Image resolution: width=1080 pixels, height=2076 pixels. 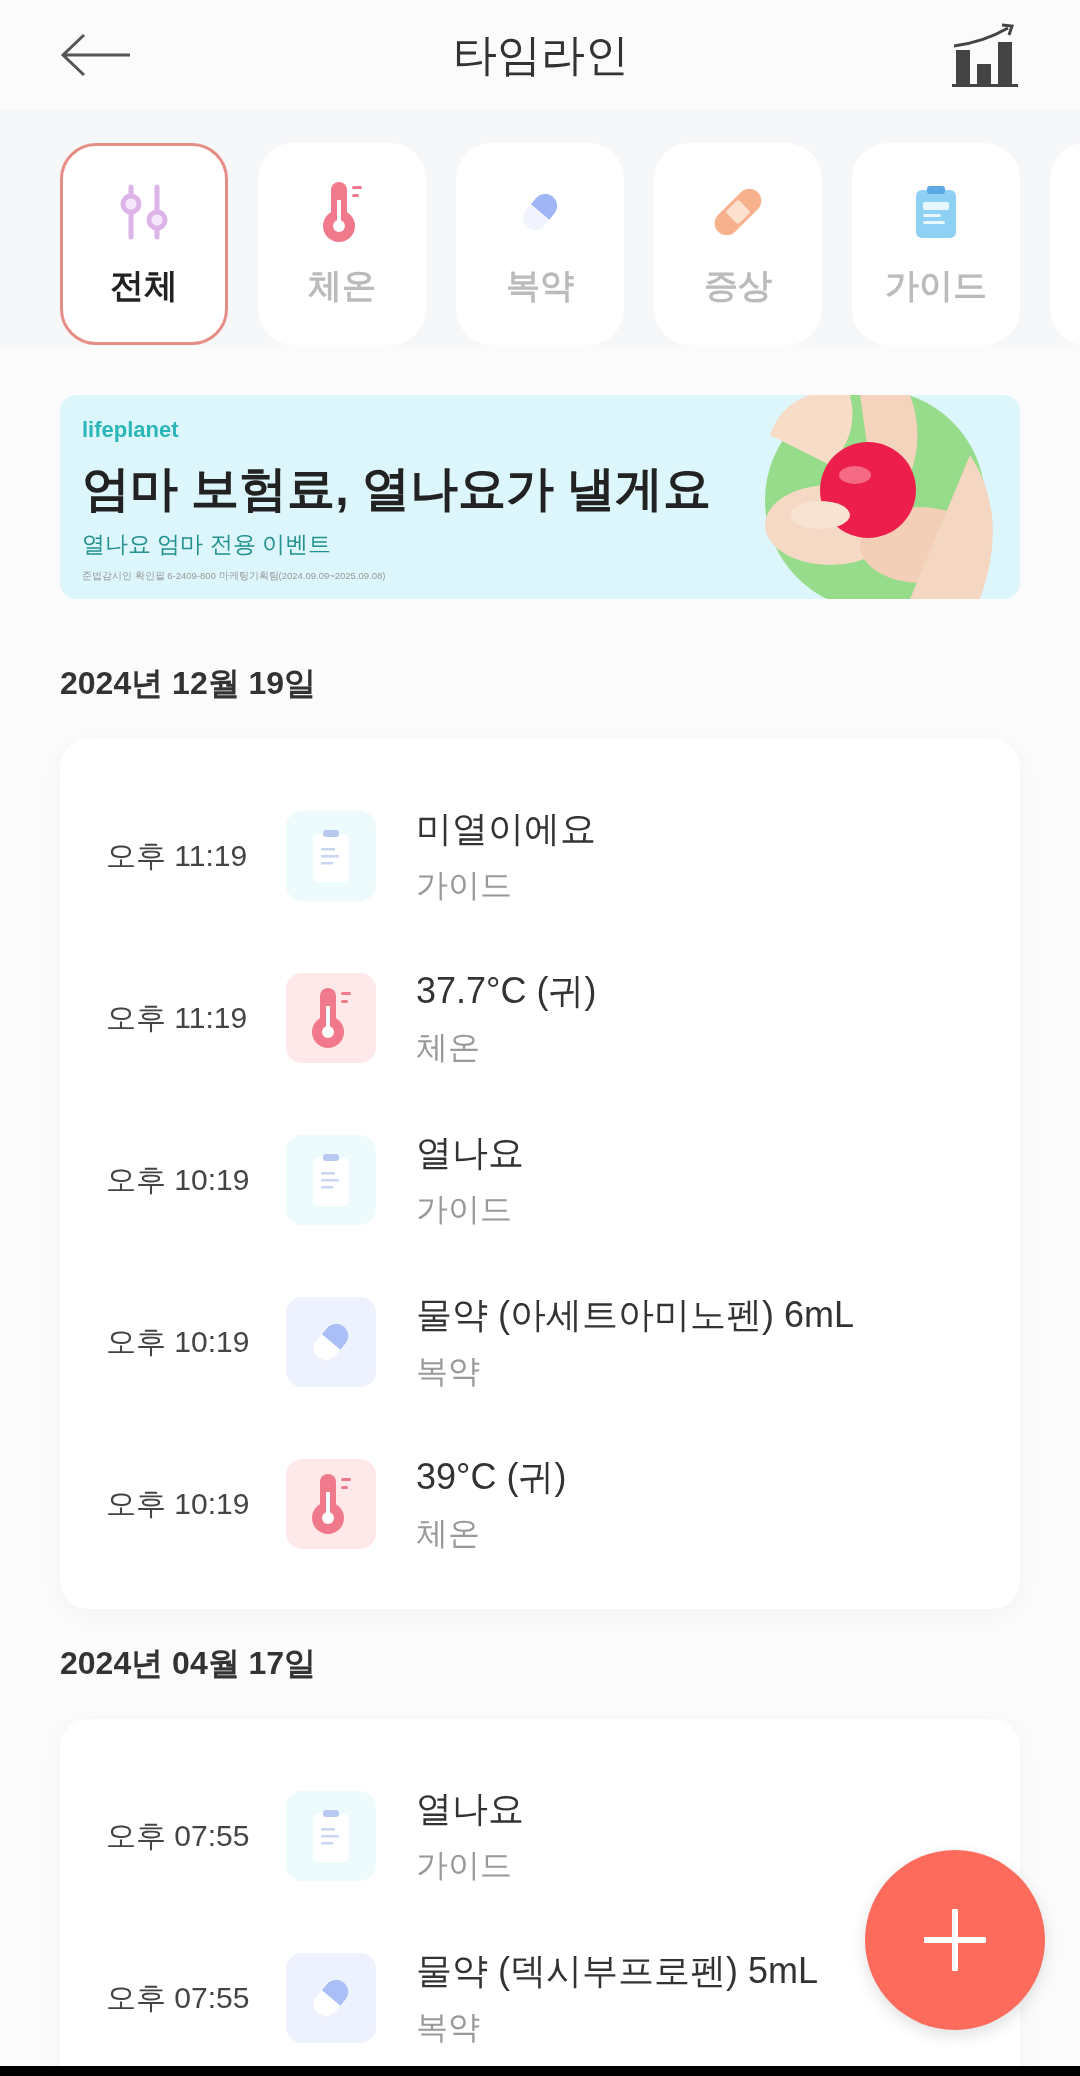 What do you see at coordinates (397, 489) in the screenshot?
I see `banner-title: 엄마 보험료, 열나요가 낼게요` at bounding box center [397, 489].